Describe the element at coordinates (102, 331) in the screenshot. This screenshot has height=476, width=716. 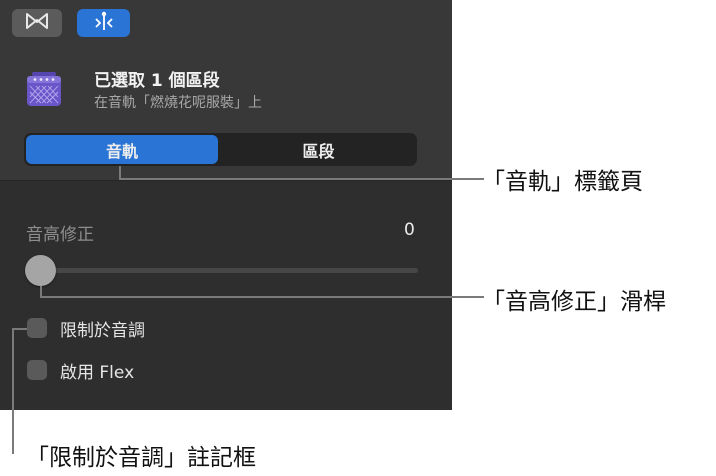
I see `limit-to-key-label: 限制於音調` at that location.